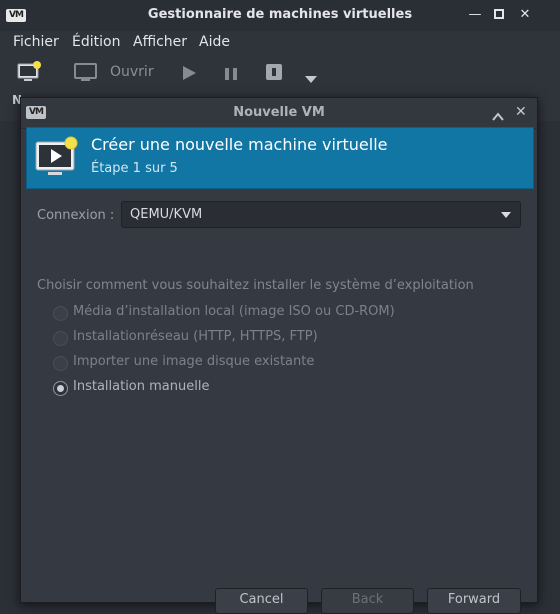  Describe the element at coordinates (311, 78) in the screenshot. I see `shutdown-menu-chevron-icon` at that location.